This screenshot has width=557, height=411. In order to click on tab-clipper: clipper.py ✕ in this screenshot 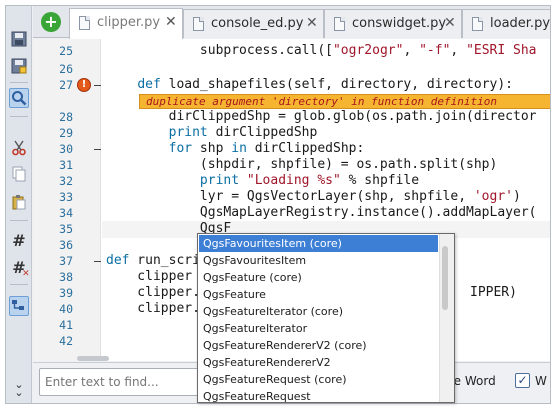, I will do `click(126, 23)`.